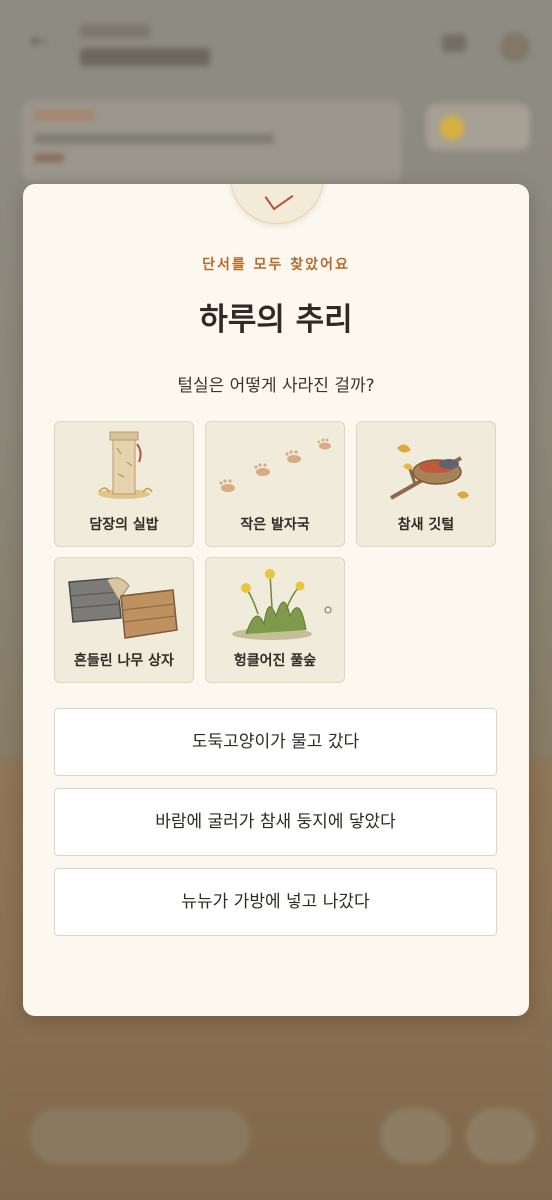 This screenshot has height=1200, width=552. I want to click on bird-nest-icon, so click(429, 472).